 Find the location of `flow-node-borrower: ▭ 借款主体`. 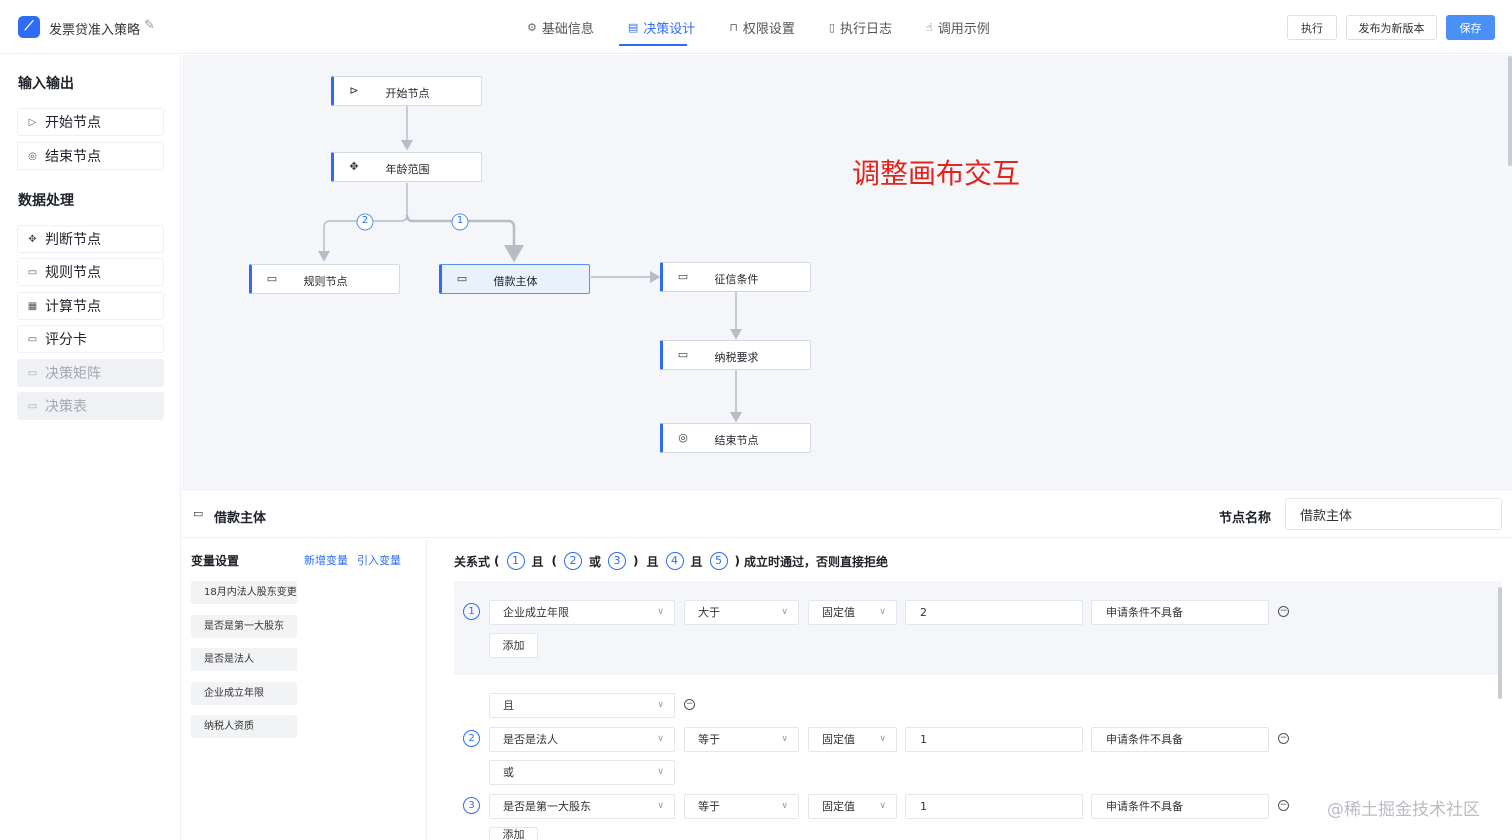

flow-node-borrower: ▭ 借款主体 is located at coordinates (514, 279).